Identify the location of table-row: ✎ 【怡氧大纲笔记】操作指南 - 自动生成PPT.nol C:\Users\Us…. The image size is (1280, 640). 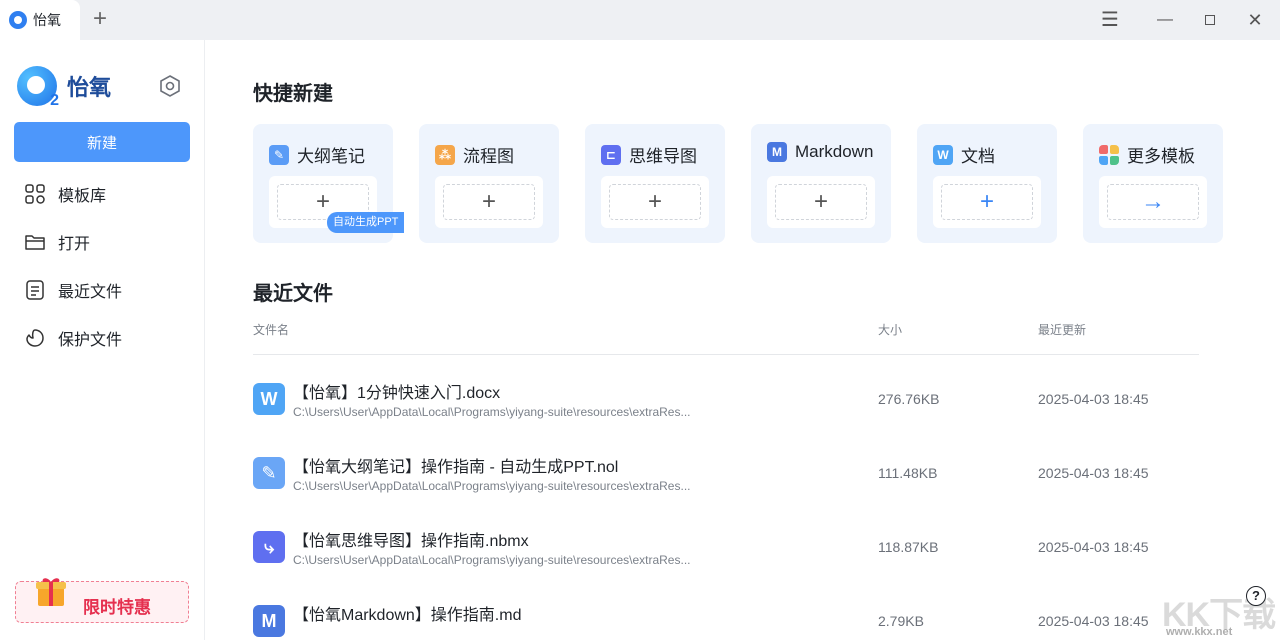
(726, 483).